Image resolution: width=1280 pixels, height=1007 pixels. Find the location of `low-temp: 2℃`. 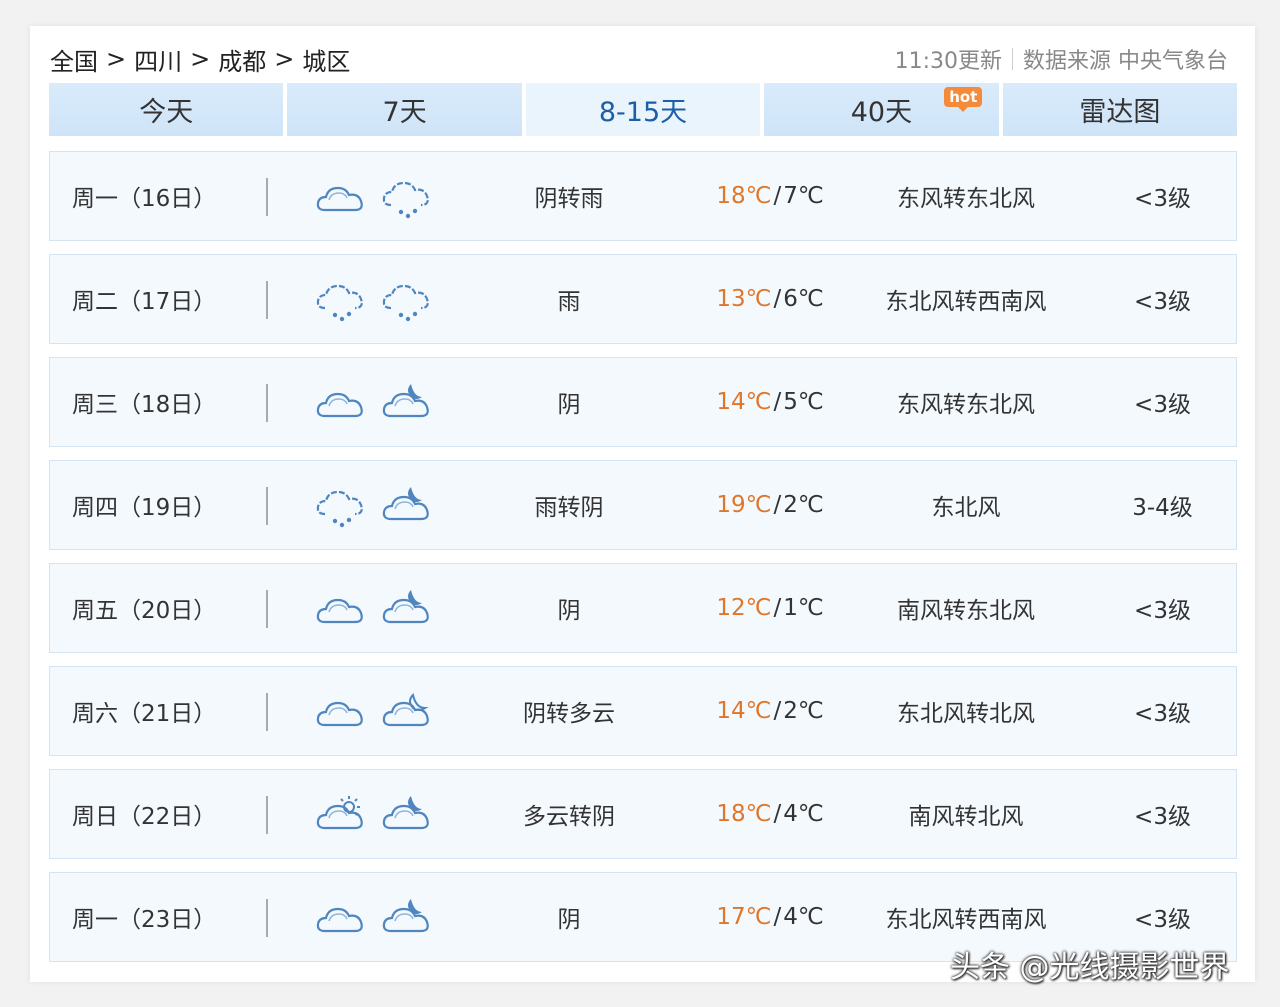

low-temp: 2℃ is located at coordinates (803, 505).